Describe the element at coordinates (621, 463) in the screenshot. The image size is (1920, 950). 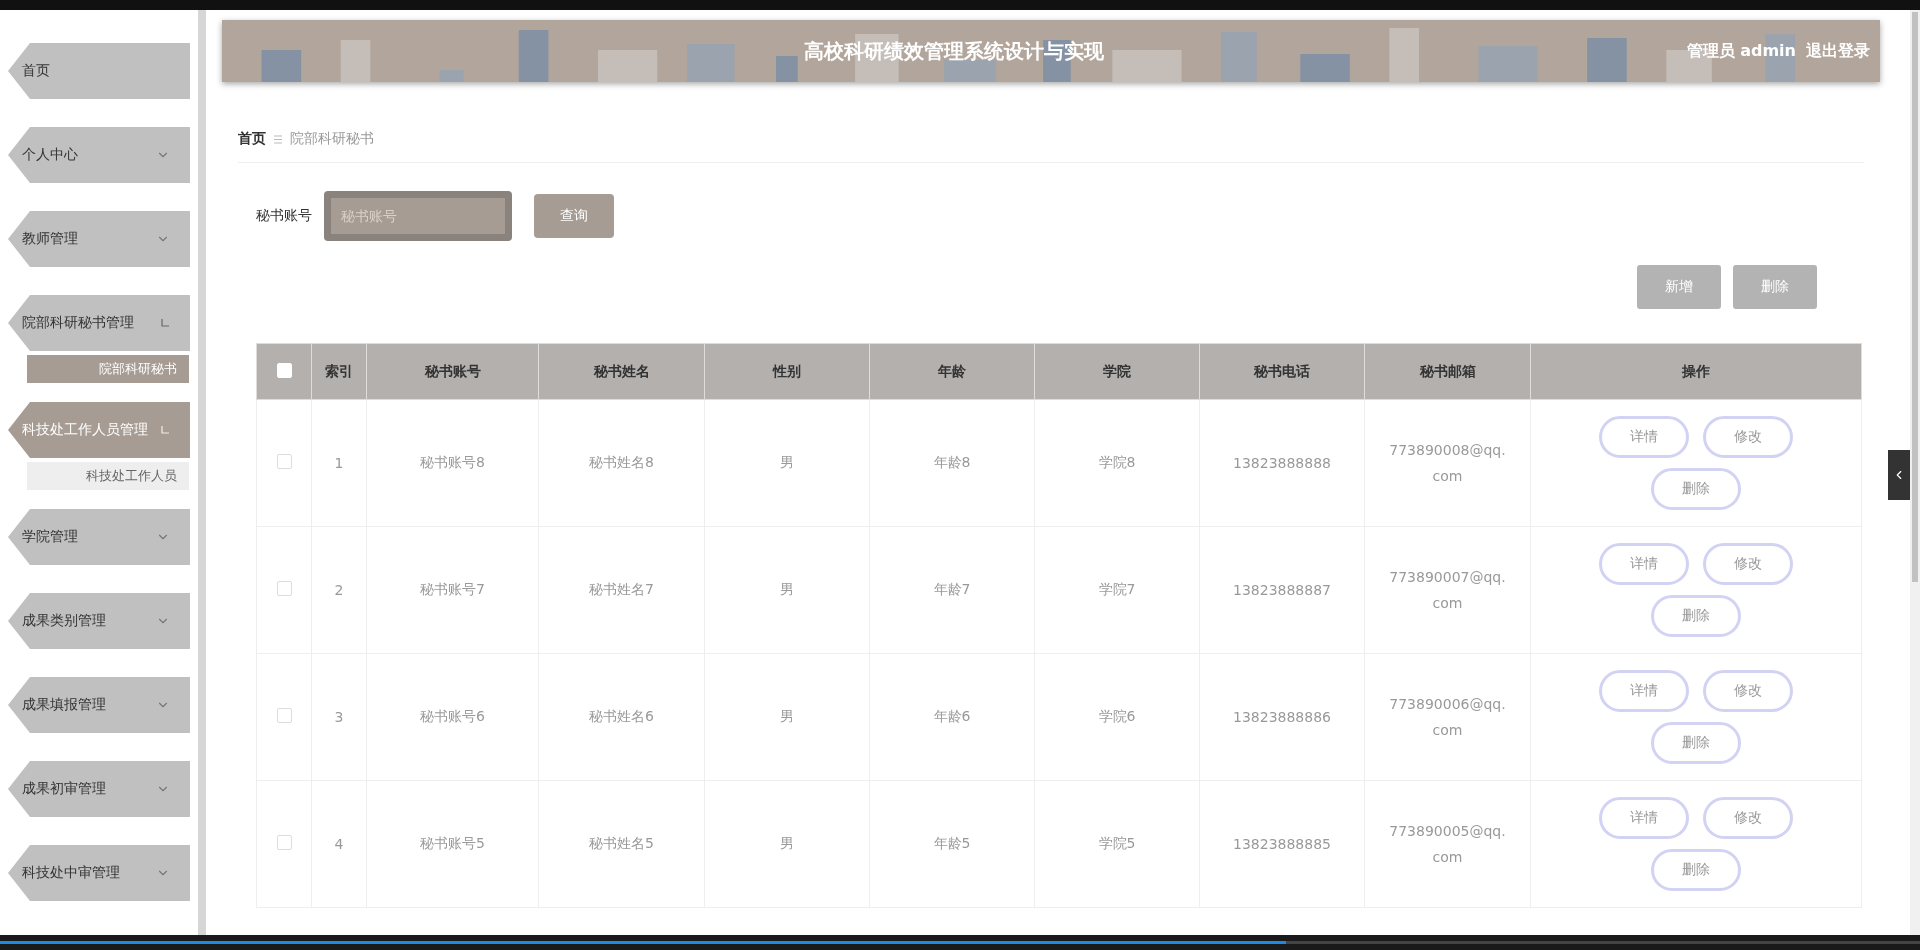
I see `table-cell: 秘书姓名8` at that location.